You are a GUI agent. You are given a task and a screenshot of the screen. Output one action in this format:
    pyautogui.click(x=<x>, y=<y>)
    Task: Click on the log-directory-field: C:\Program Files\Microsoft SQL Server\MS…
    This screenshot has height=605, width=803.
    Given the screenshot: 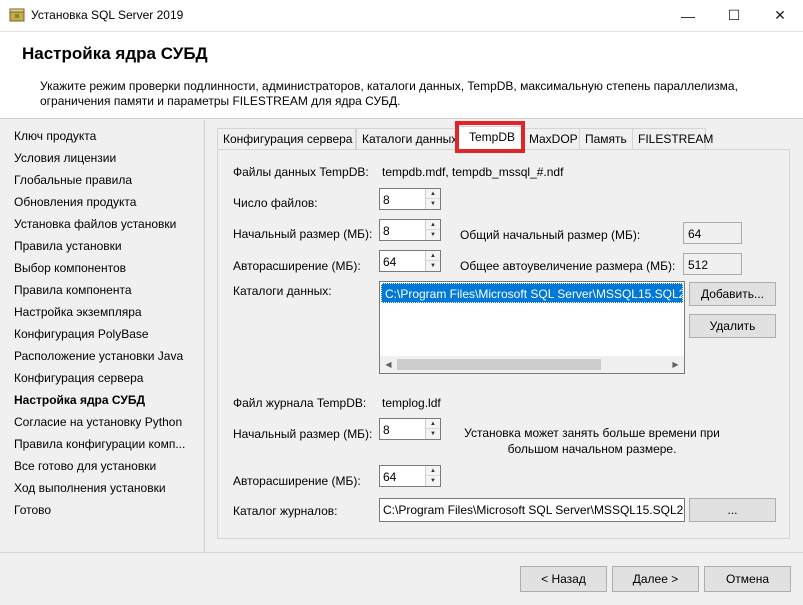 What is the action you would take?
    pyautogui.click(x=532, y=510)
    